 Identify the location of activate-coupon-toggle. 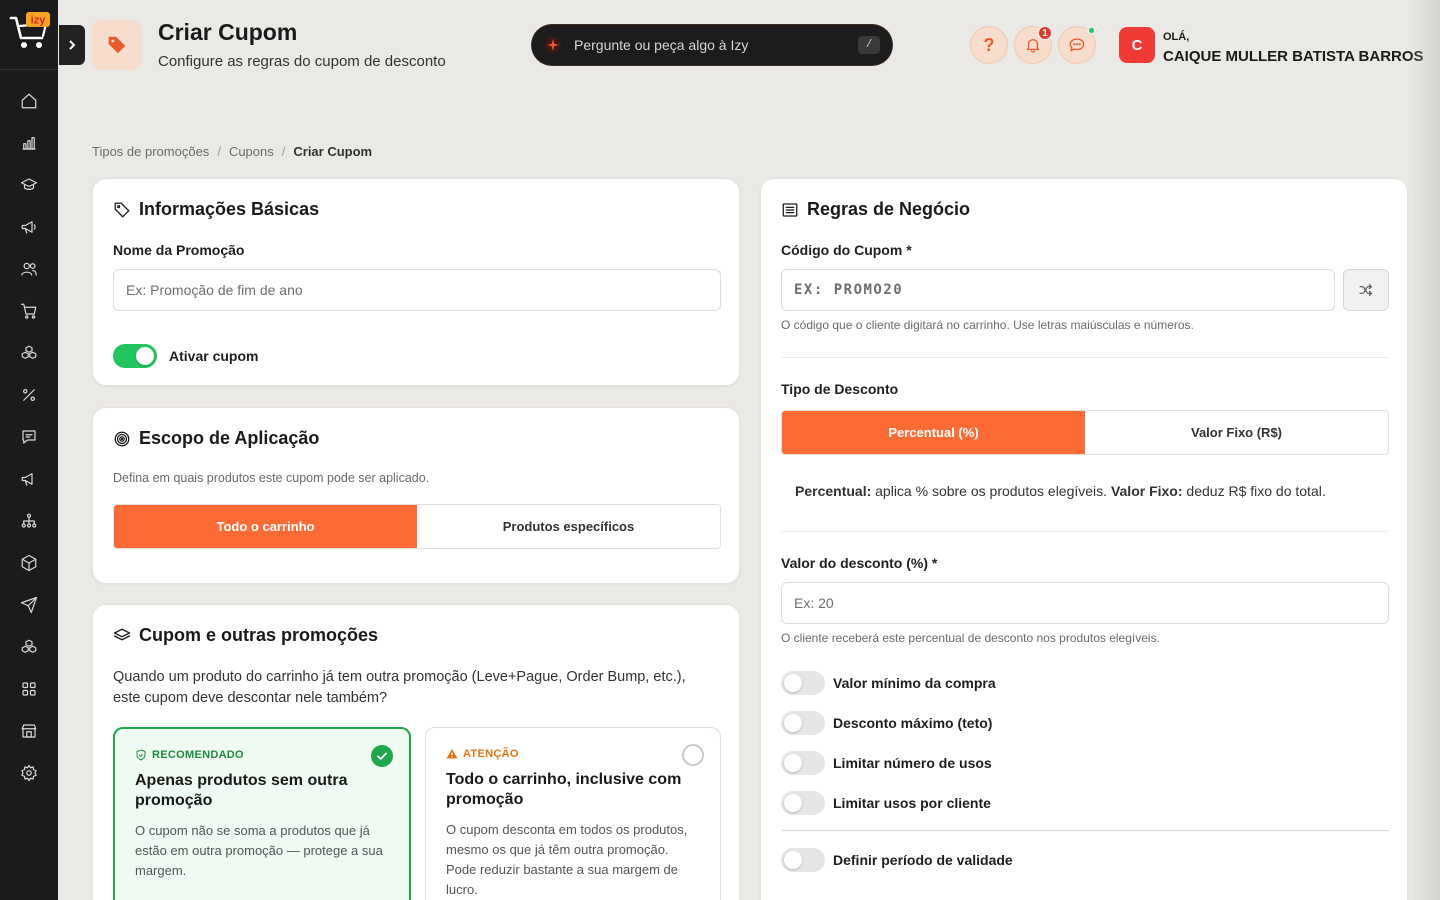
(135, 356).